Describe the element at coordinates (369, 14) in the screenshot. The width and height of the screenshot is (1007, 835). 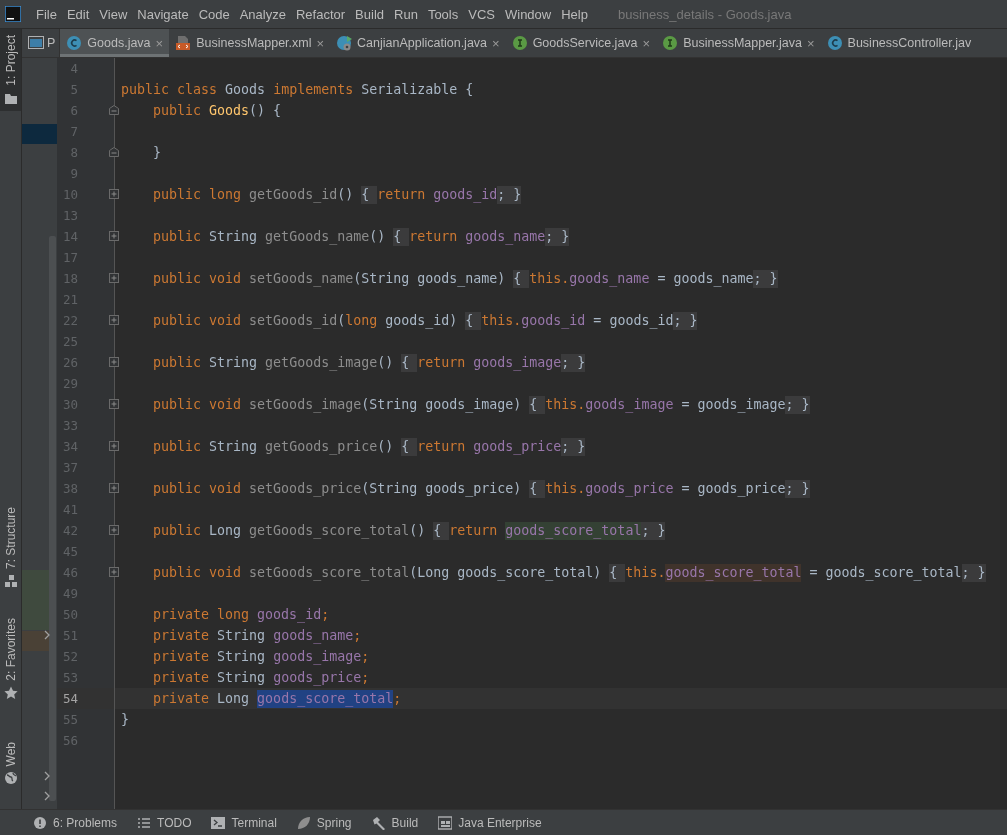
I see `menu-item: Build` at that location.